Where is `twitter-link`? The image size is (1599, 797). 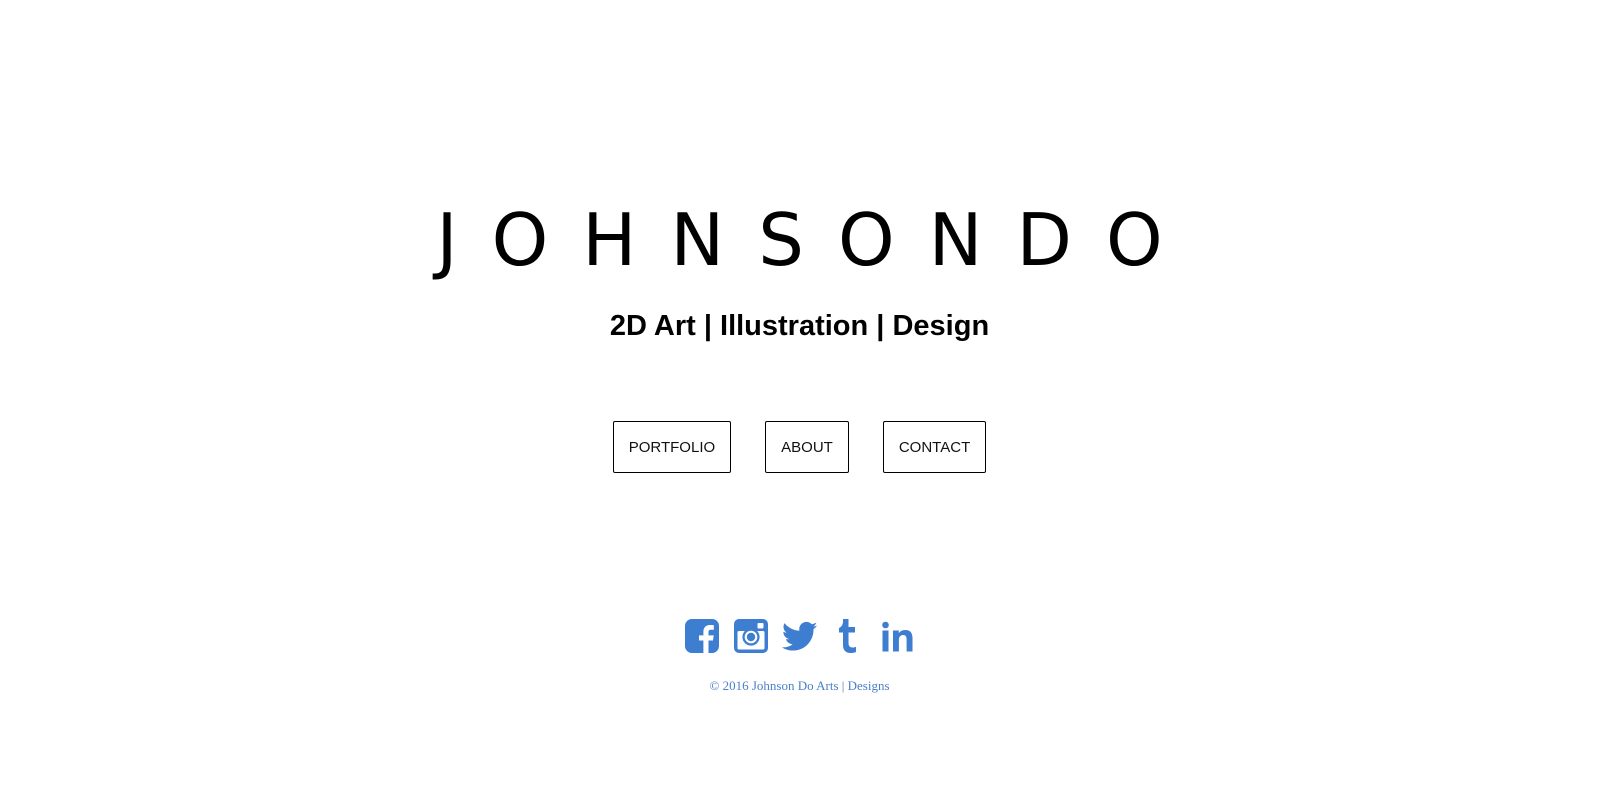
twitter-link is located at coordinates (799, 636).